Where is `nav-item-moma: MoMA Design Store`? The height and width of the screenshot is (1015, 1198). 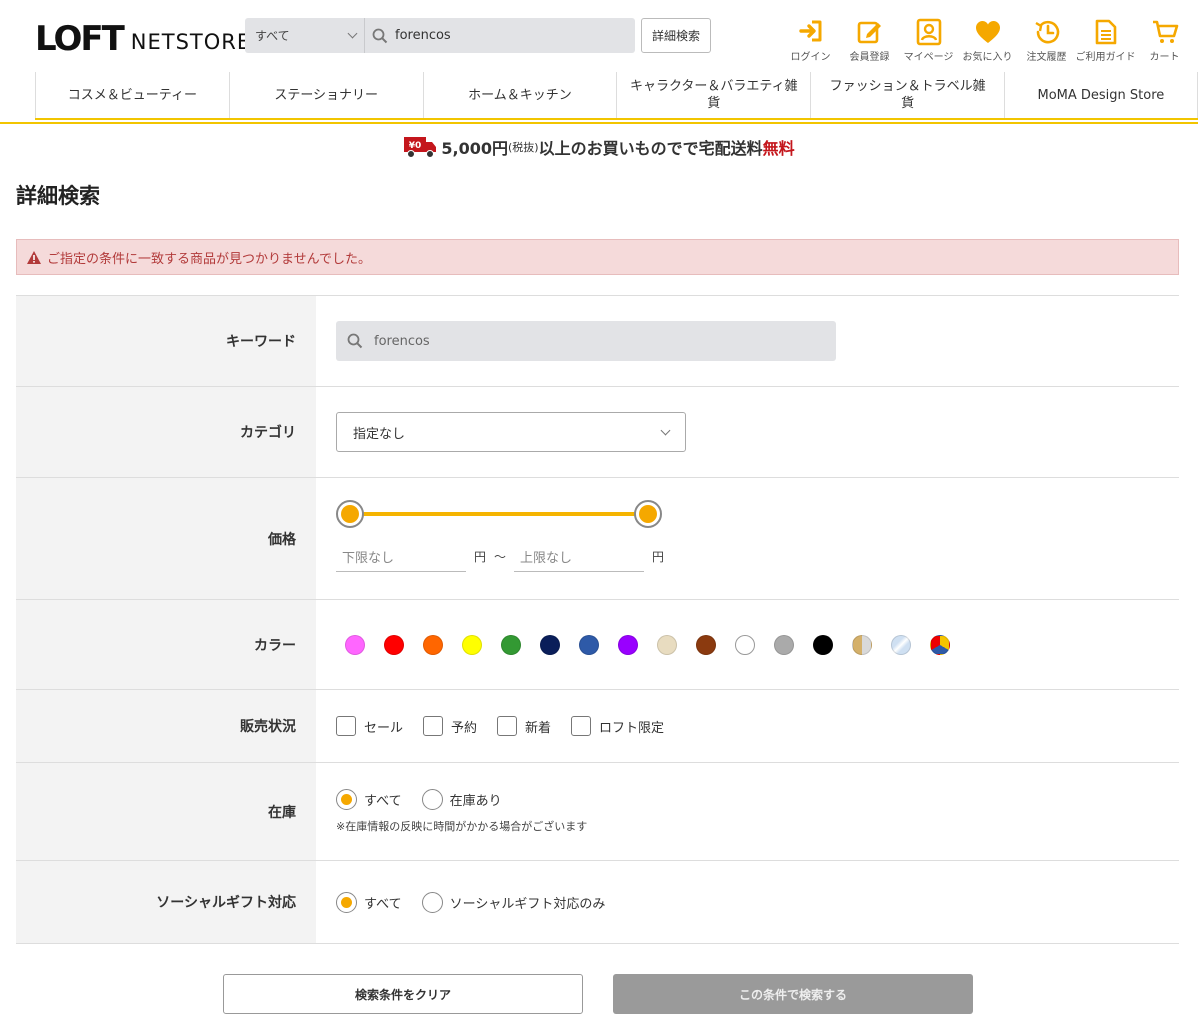 nav-item-moma: MoMA Design Store is located at coordinates (1100, 95).